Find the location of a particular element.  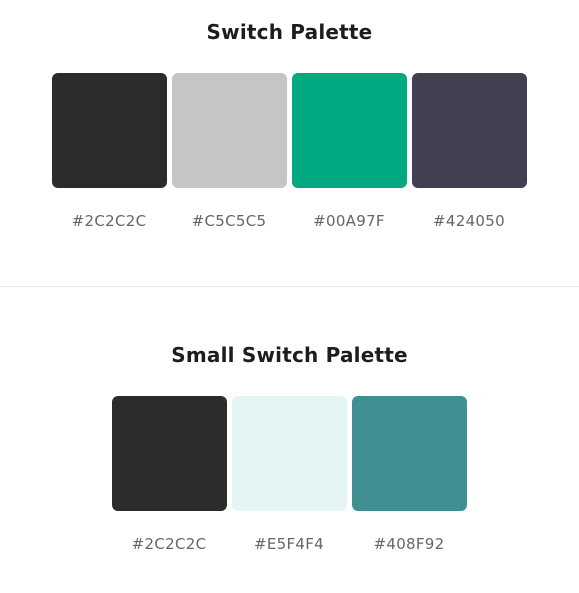

color-hex-label: #C5C5C5 is located at coordinates (229, 221).